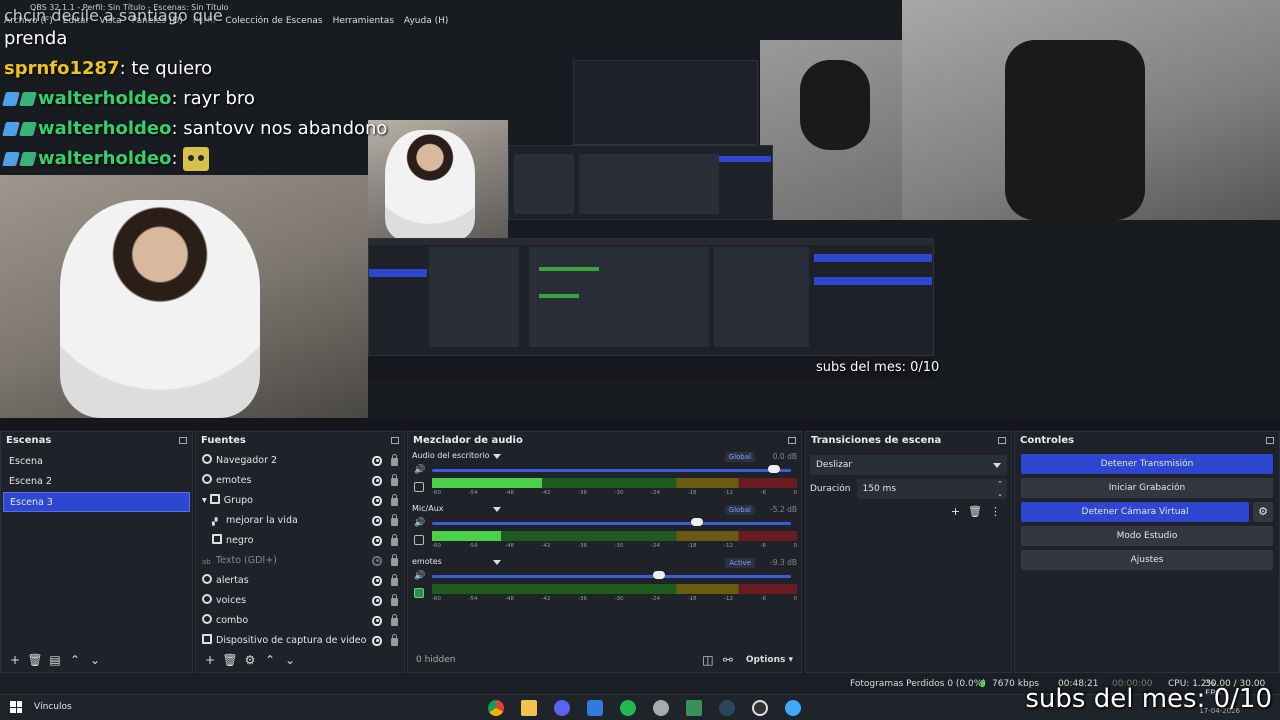 This screenshot has width=1280, height=720. What do you see at coordinates (300, 601) in the screenshot?
I see `source-item: voices` at bounding box center [300, 601].